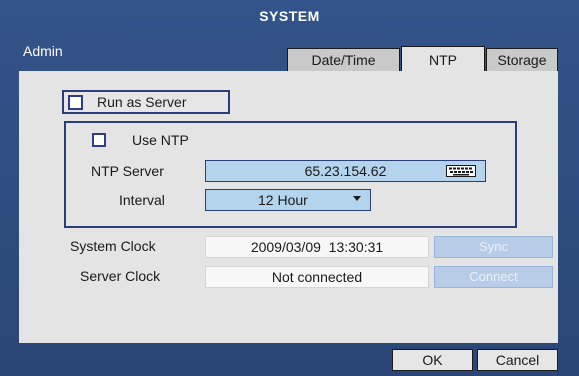 The width and height of the screenshot is (579, 376). Describe the element at coordinates (142, 102) in the screenshot. I see `run-as-server-label: Run as Server` at that location.